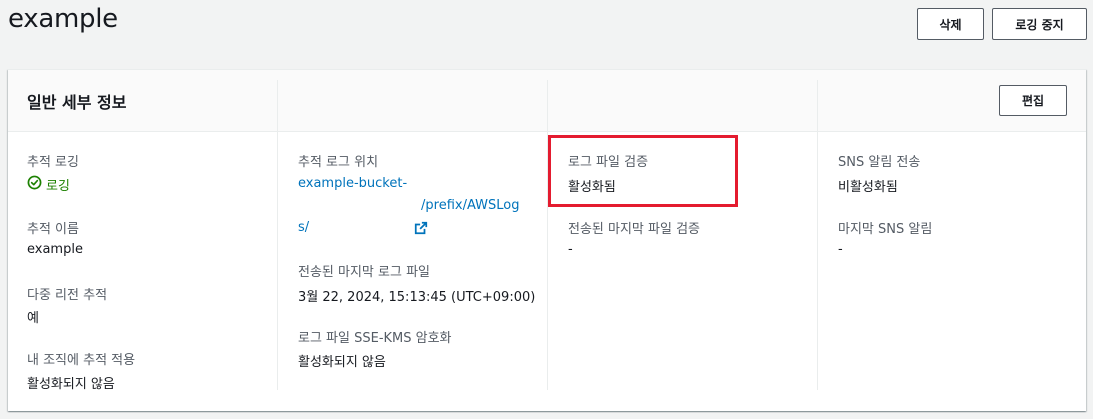 Image resolution: width=1093 pixels, height=419 pixels. Describe the element at coordinates (53, 162) in the screenshot. I see `trail-logging-label: 추적 로깅` at that location.